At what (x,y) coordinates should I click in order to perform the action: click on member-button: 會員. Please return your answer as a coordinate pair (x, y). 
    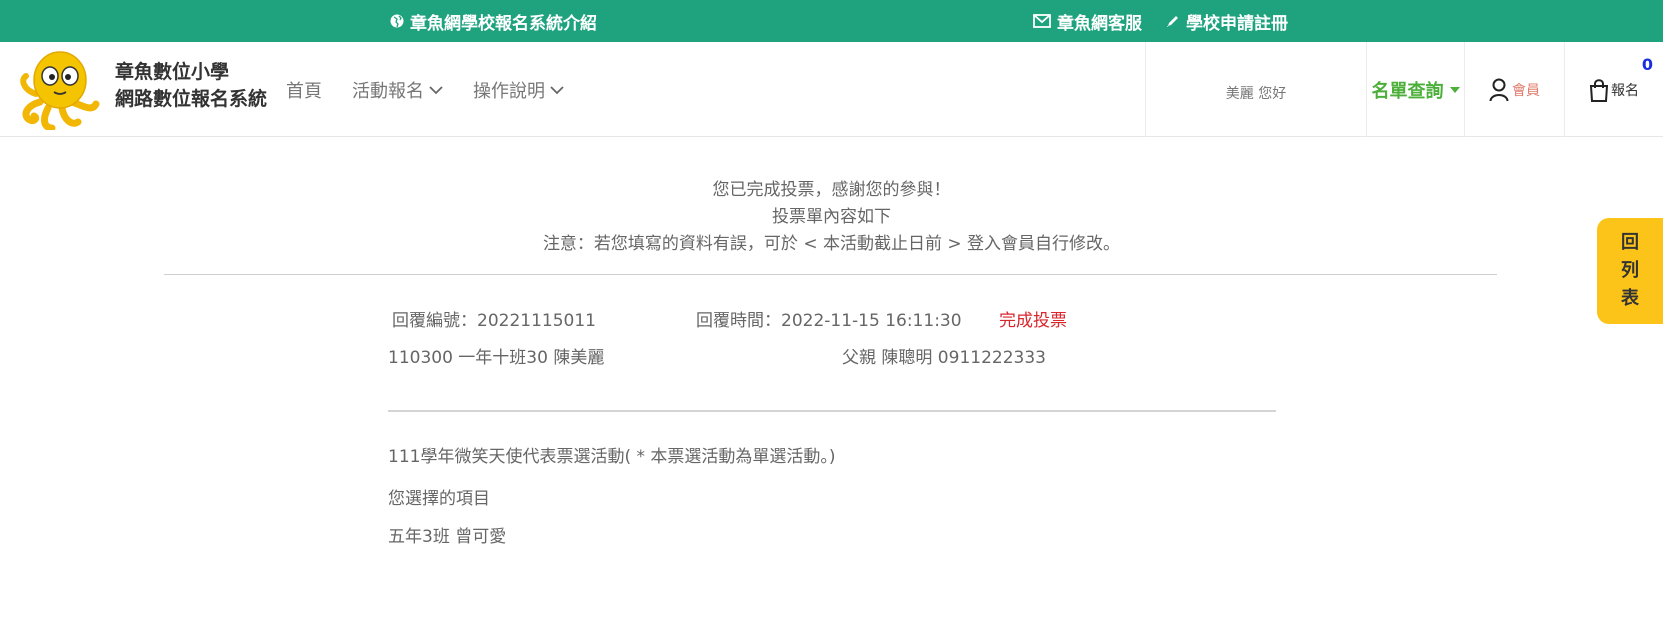
    Looking at the image, I should click on (1514, 89).